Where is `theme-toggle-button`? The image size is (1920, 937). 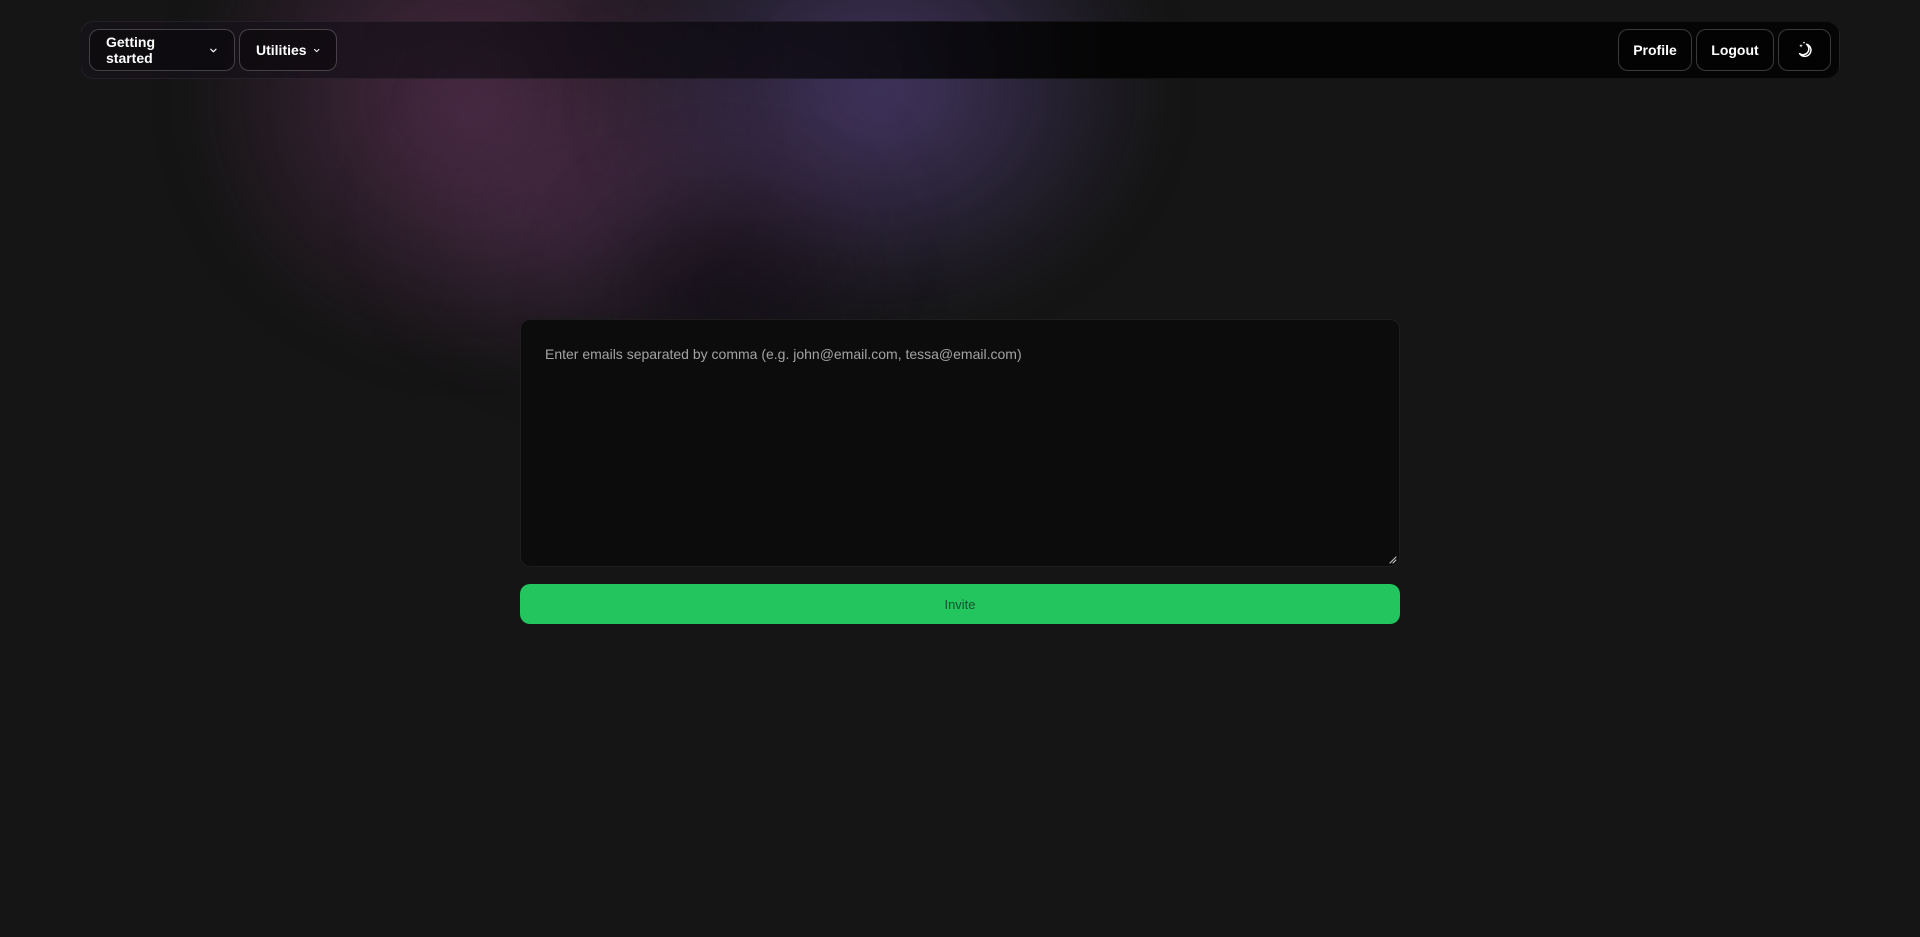
theme-toggle-button is located at coordinates (1804, 50).